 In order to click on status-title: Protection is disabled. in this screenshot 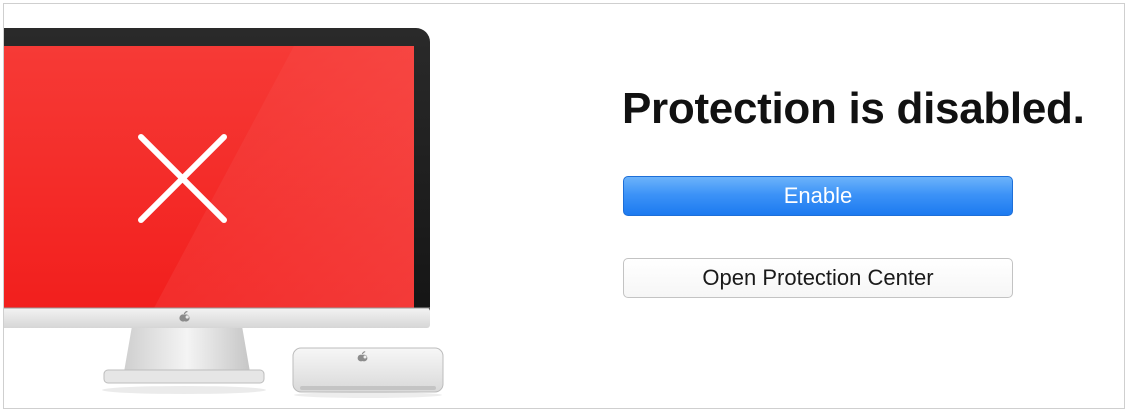, I will do `click(853, 108)`.